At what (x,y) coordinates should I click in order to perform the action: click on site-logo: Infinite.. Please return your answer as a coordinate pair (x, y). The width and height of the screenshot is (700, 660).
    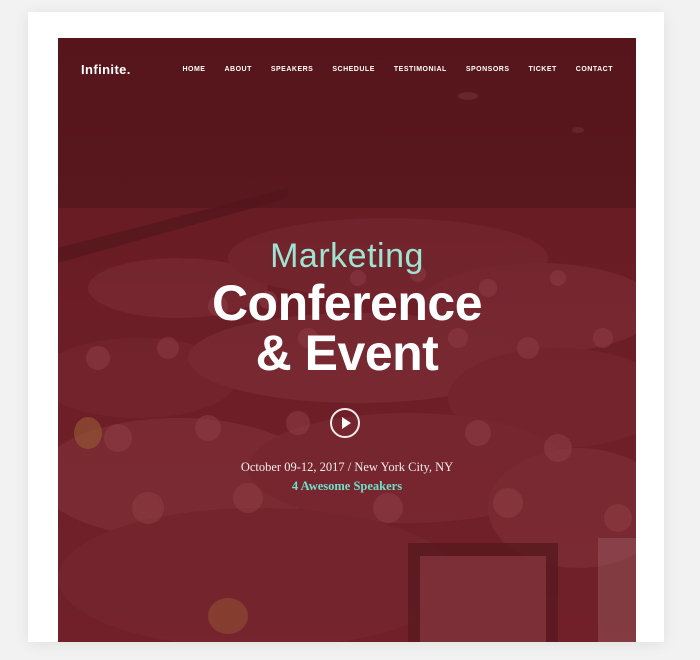
    Looking at the image, I should click on (106, 69).